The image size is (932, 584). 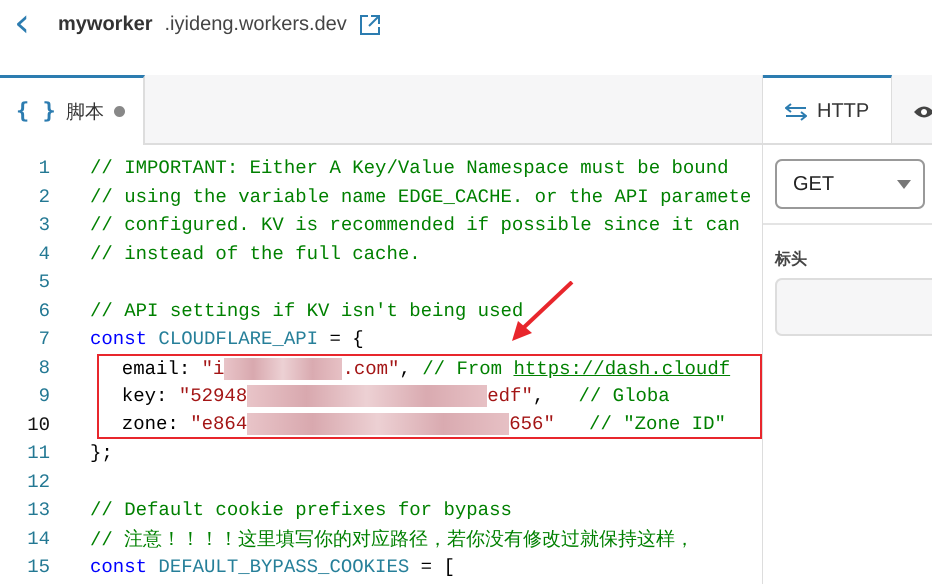 I want to click on code-token: = [, so click(x=437, y=567).